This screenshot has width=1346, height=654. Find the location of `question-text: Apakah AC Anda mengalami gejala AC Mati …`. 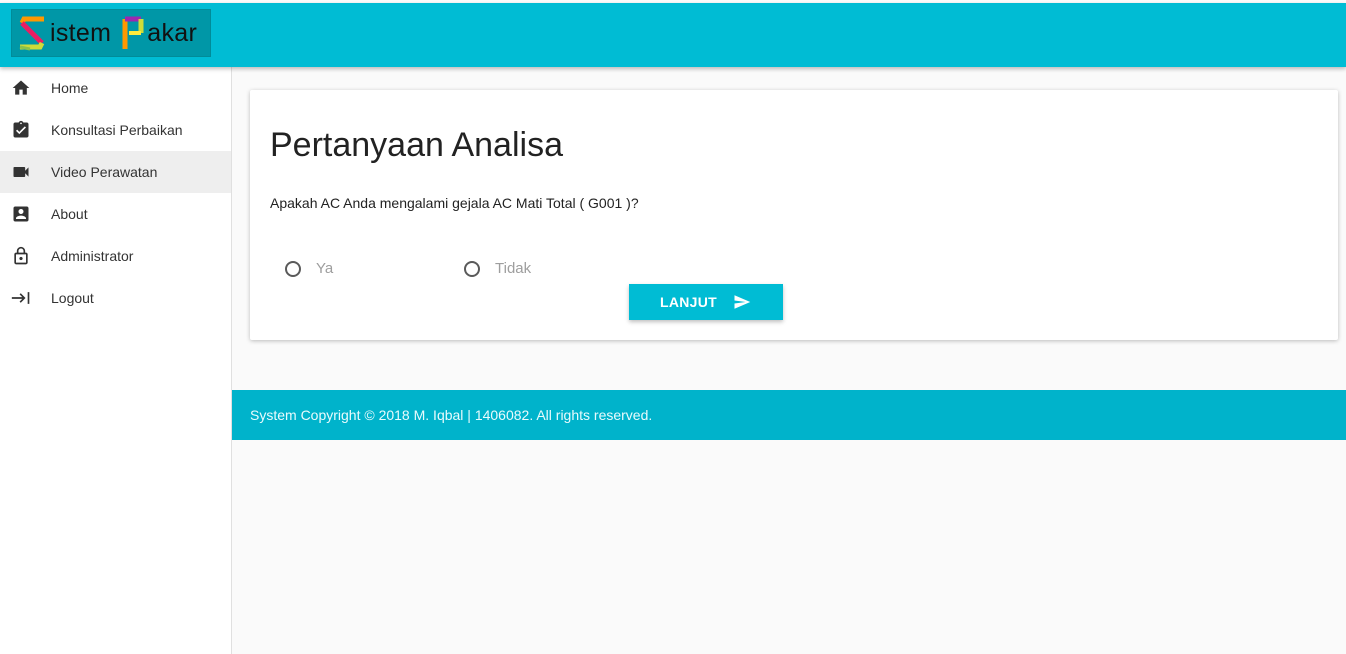

question-text: Apakah AC Anda mengalami gejala AC Mati … is located at coordinates (454, 203).